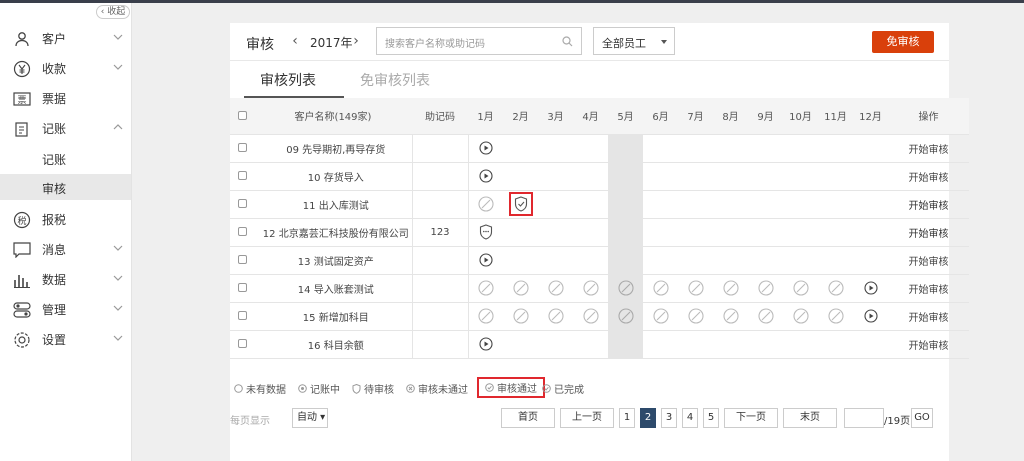  What do you see at coordinates (54, 128) in the screenshot?
I see `sidebar-item-label: 记账` at bounding box center [54, 128].